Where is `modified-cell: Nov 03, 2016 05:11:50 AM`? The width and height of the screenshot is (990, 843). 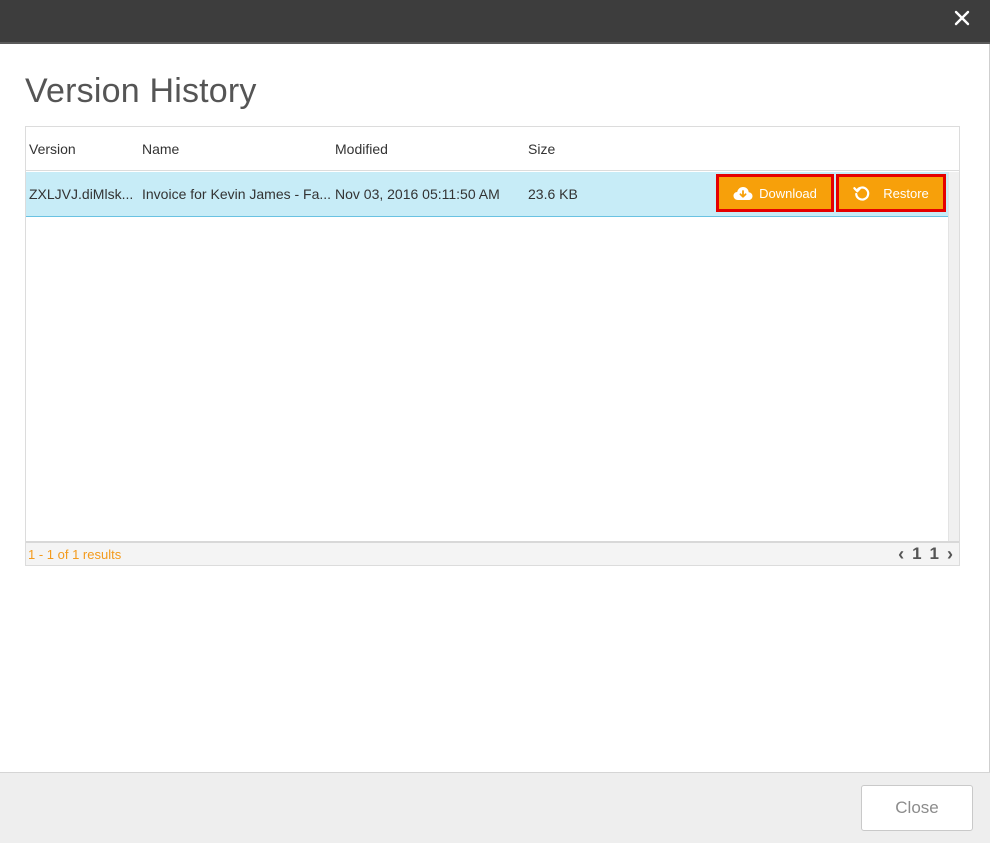 modified-cell: Nov 03, 2016 05:11:50 AM is located at coordinates (417, 194).